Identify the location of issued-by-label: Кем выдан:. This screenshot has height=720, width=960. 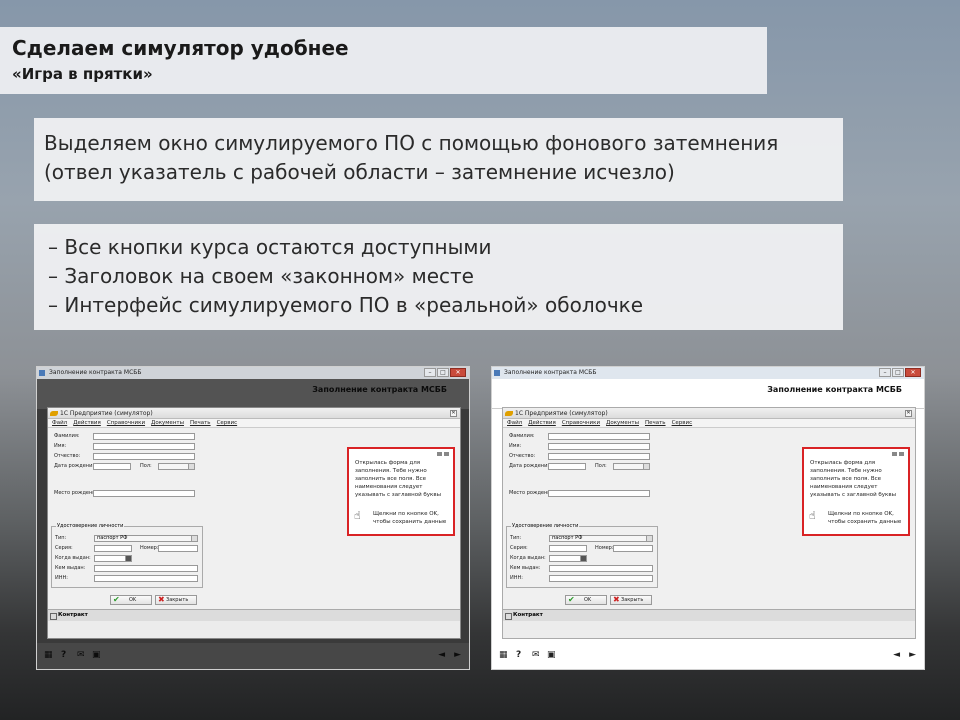
(70, 568).